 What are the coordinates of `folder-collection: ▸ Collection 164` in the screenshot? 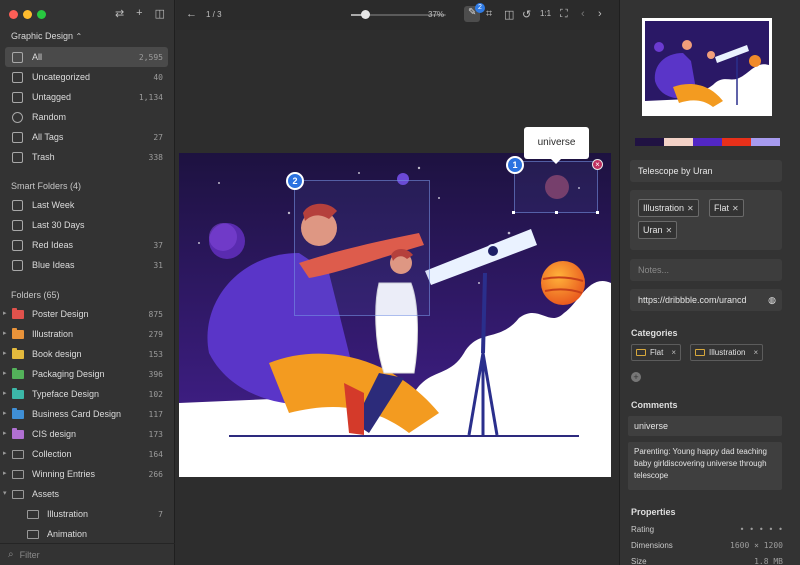 It's located at (85, 454).